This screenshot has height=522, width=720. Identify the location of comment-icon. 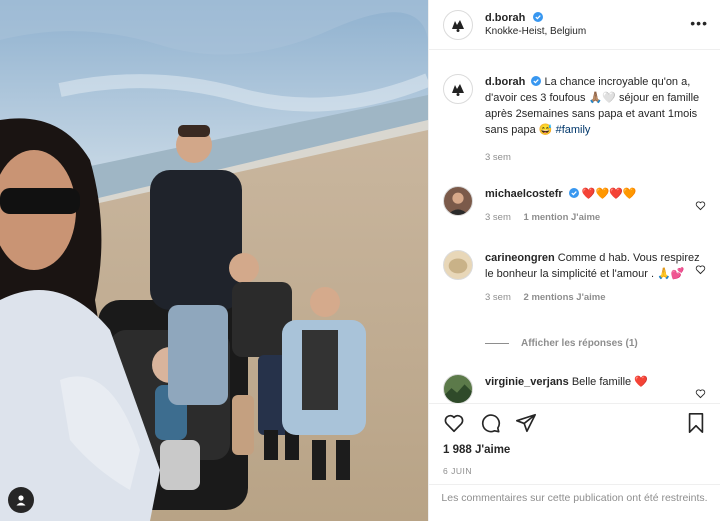
(490, 423).